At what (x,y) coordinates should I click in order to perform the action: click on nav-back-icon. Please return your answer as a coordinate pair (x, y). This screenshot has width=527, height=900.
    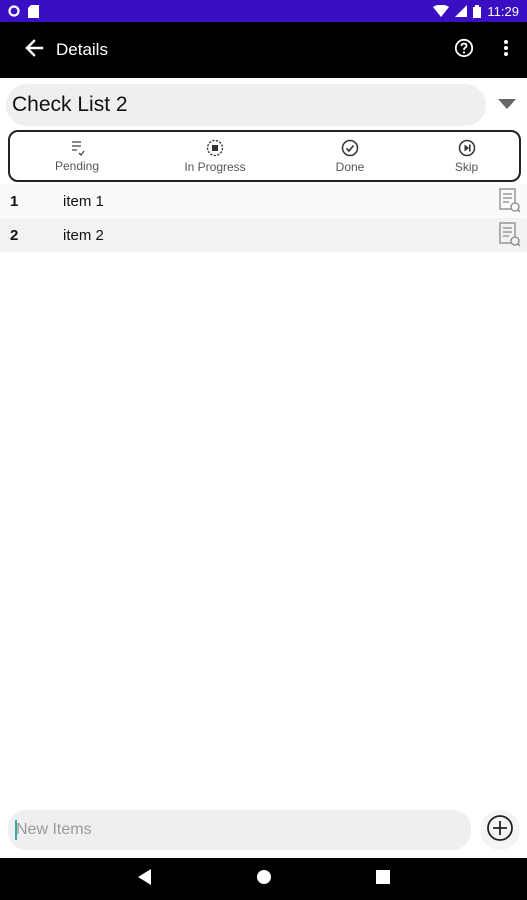
    Looking at the image, I should click on (144, 879).